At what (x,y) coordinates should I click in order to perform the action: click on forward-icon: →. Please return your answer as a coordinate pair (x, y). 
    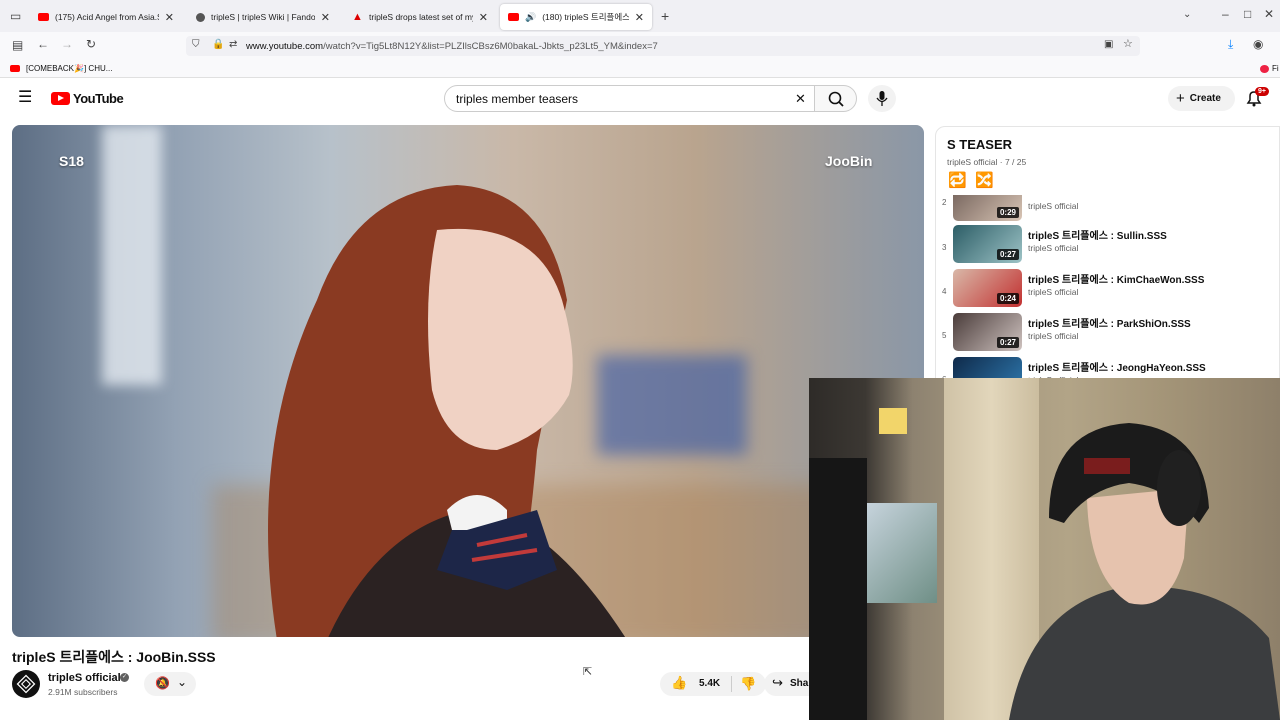
    Looking at the image, I should click on (67, 44).